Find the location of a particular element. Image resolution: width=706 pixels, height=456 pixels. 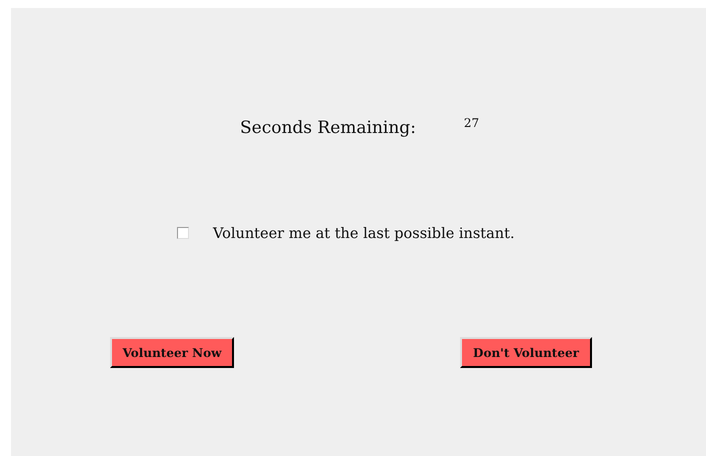

checkbox-label: Volunteer me at the last possible instant. is located at coordinates (364, 234).